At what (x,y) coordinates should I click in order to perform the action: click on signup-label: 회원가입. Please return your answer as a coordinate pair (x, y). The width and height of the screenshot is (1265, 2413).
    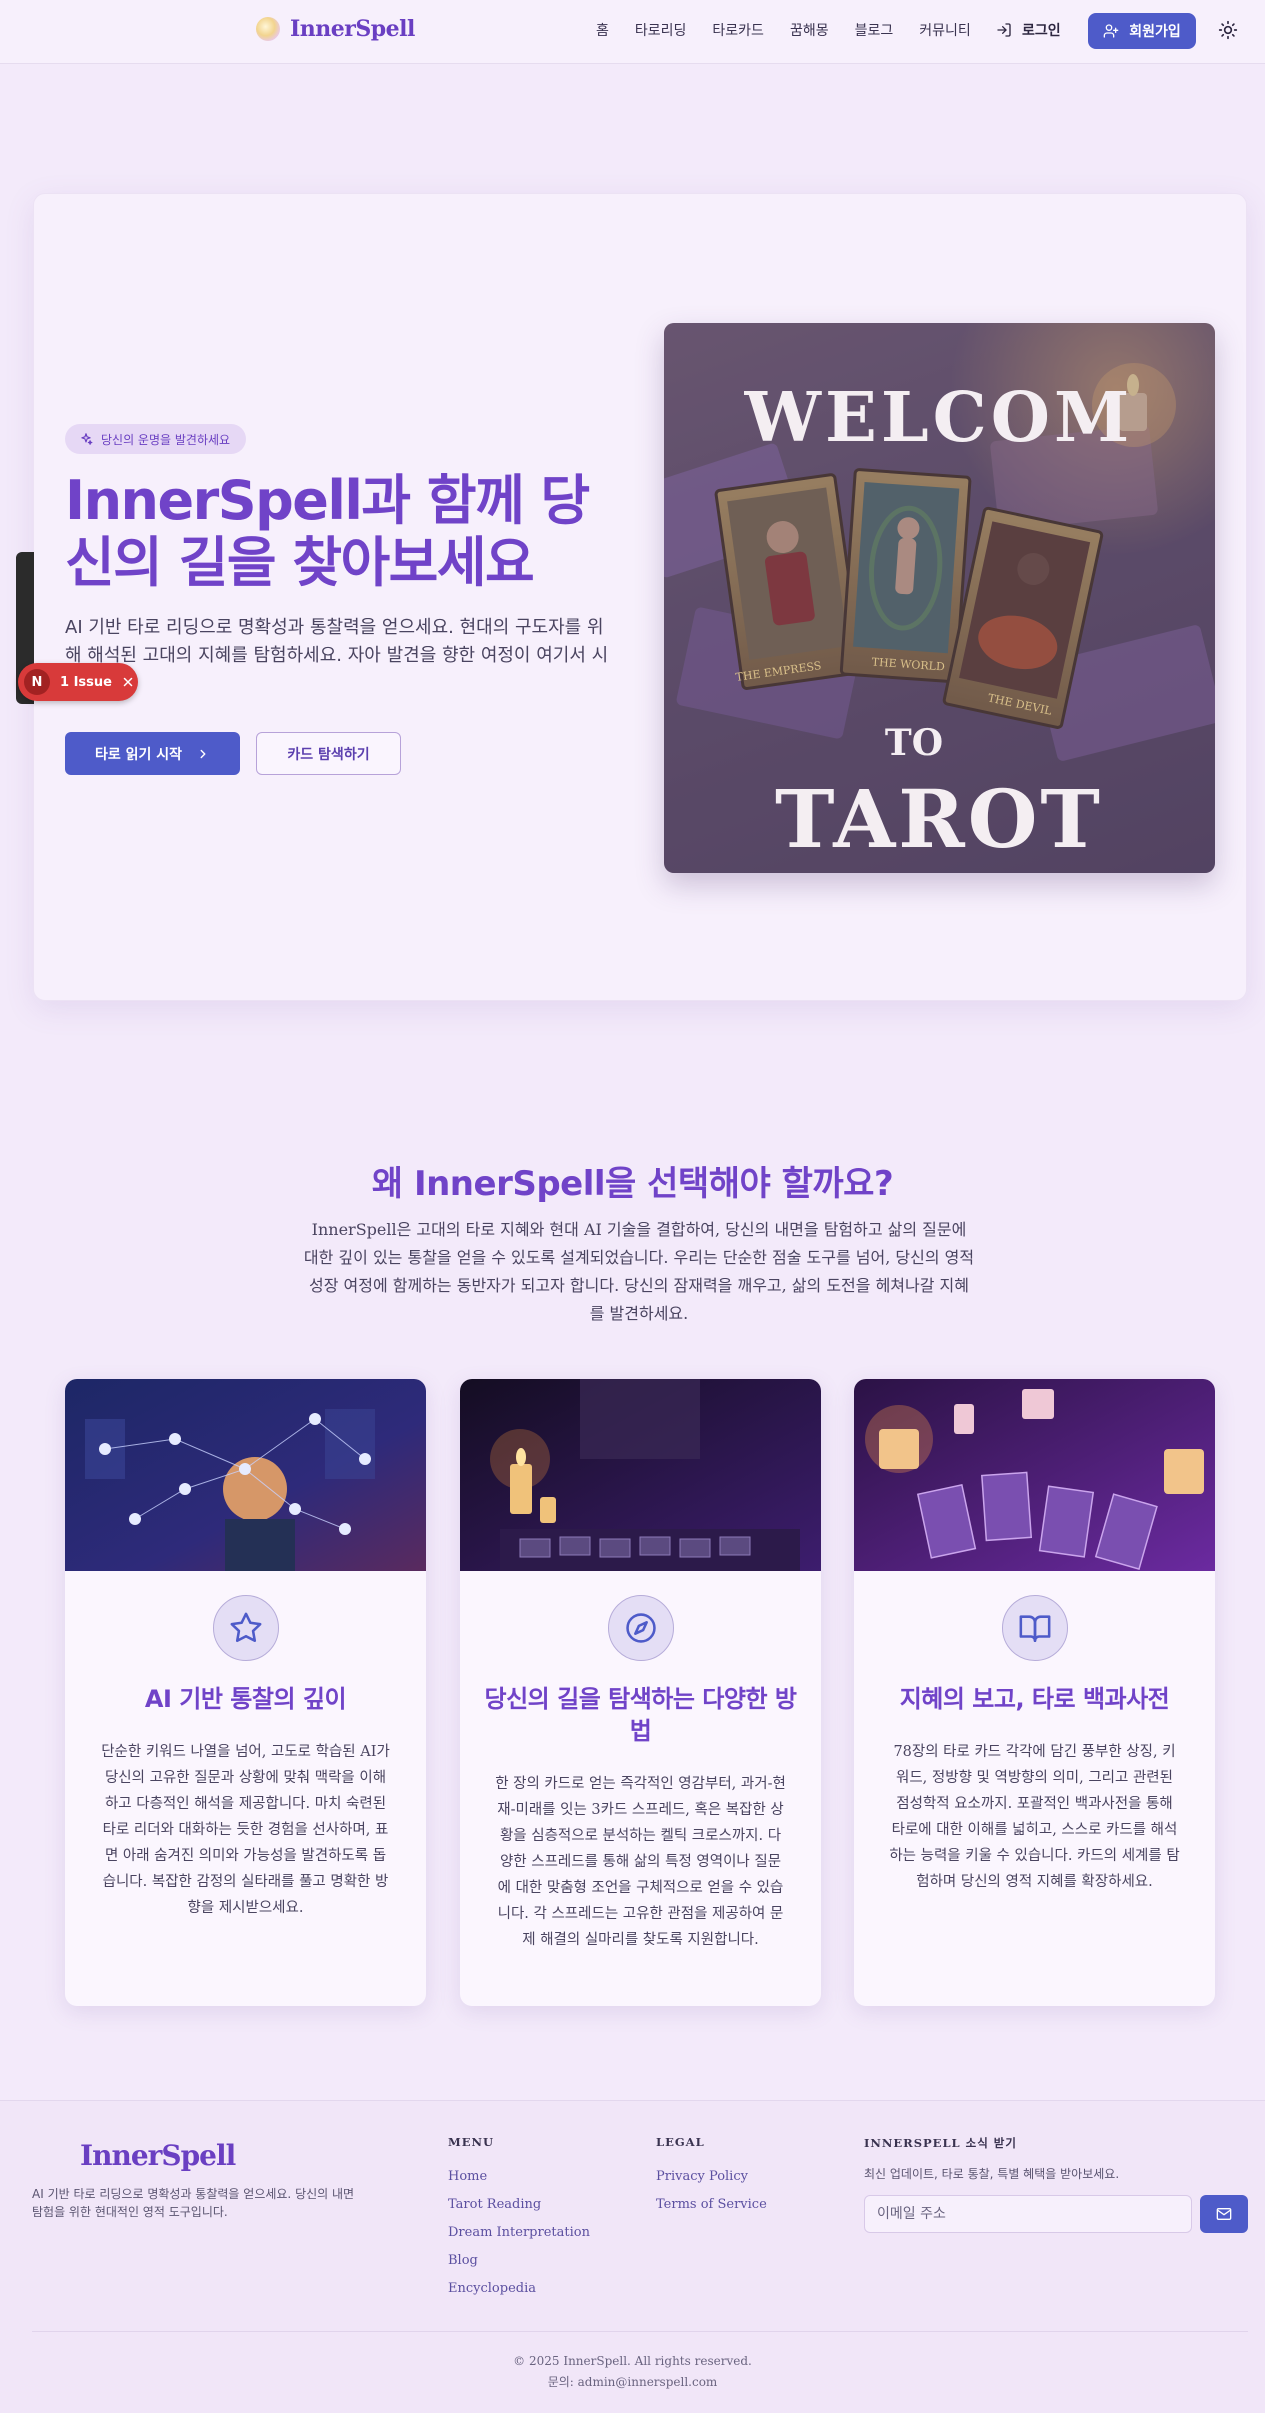
    Looking at the image, I should click on (1155, 32).